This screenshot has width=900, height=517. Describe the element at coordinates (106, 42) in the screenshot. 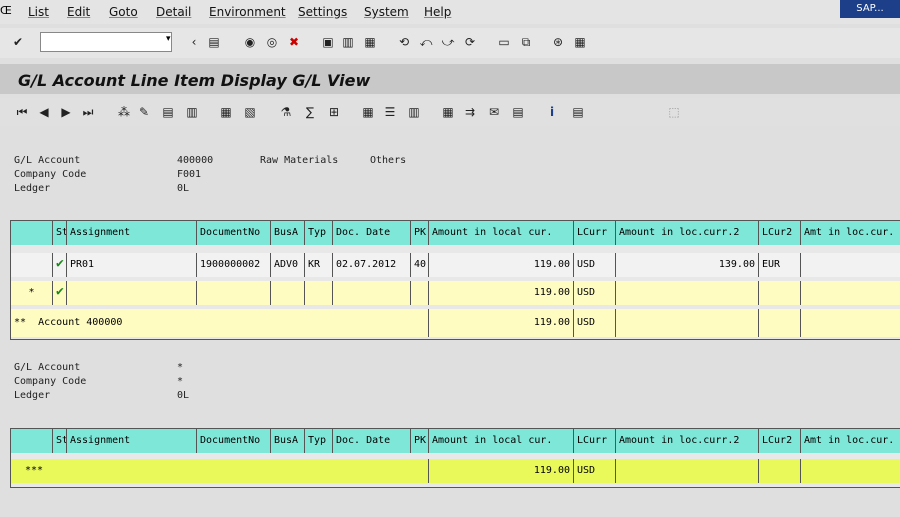

I see `command-field` at that location.